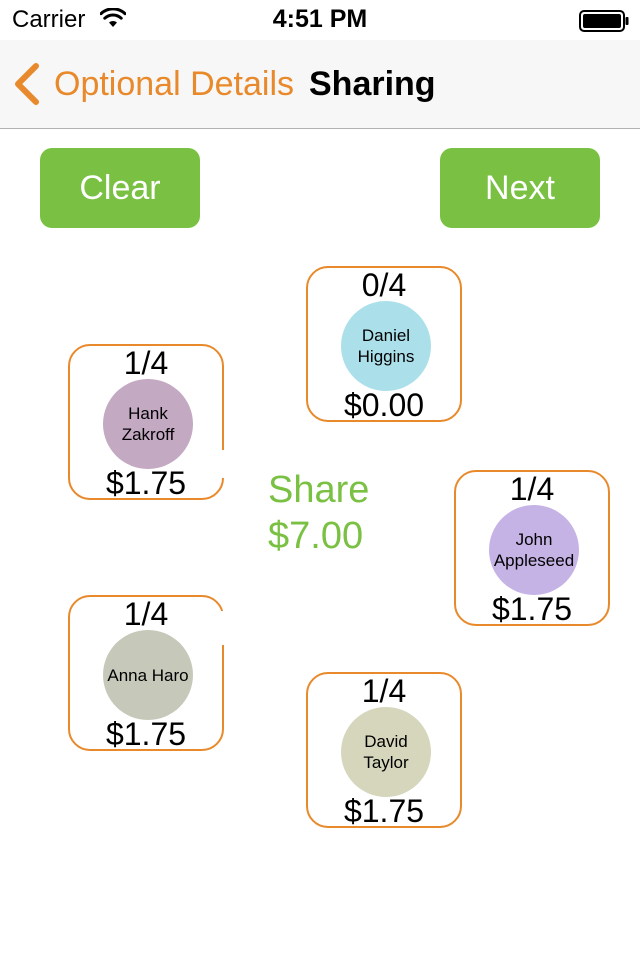 Image resolution: width=640 pixels, height=960 pixels. I want to click on back-button-label: Optional Details, so click(174, 83).